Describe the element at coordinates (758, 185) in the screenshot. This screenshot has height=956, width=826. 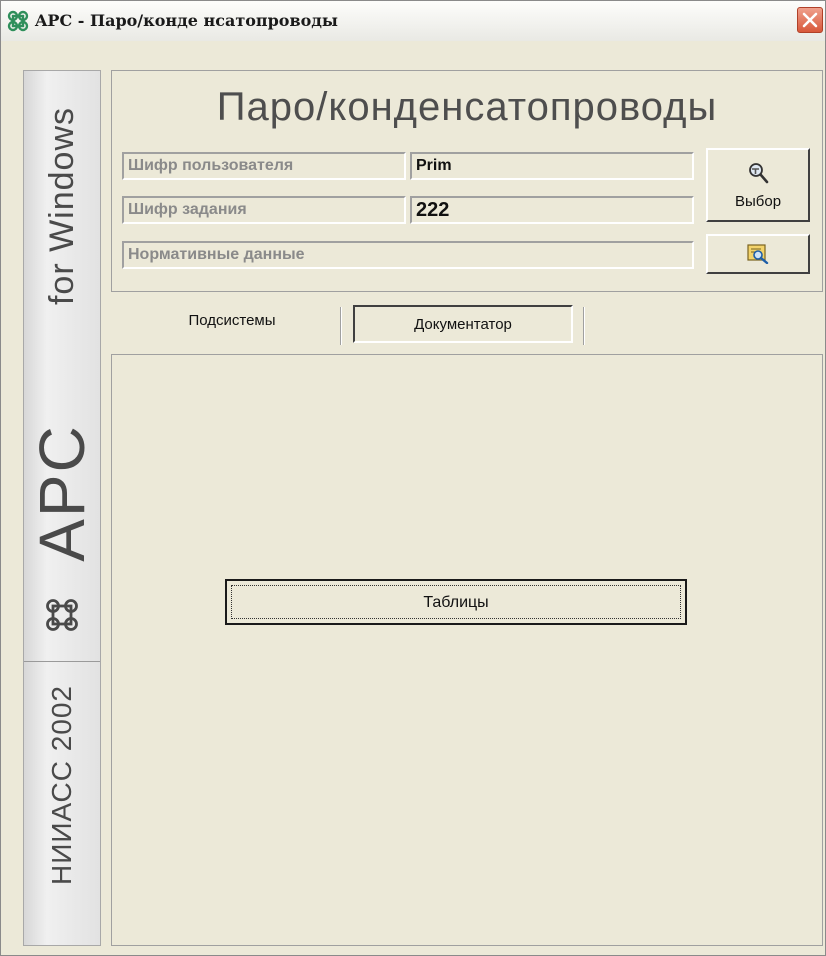
I see `select-button: Выбор` at that location.